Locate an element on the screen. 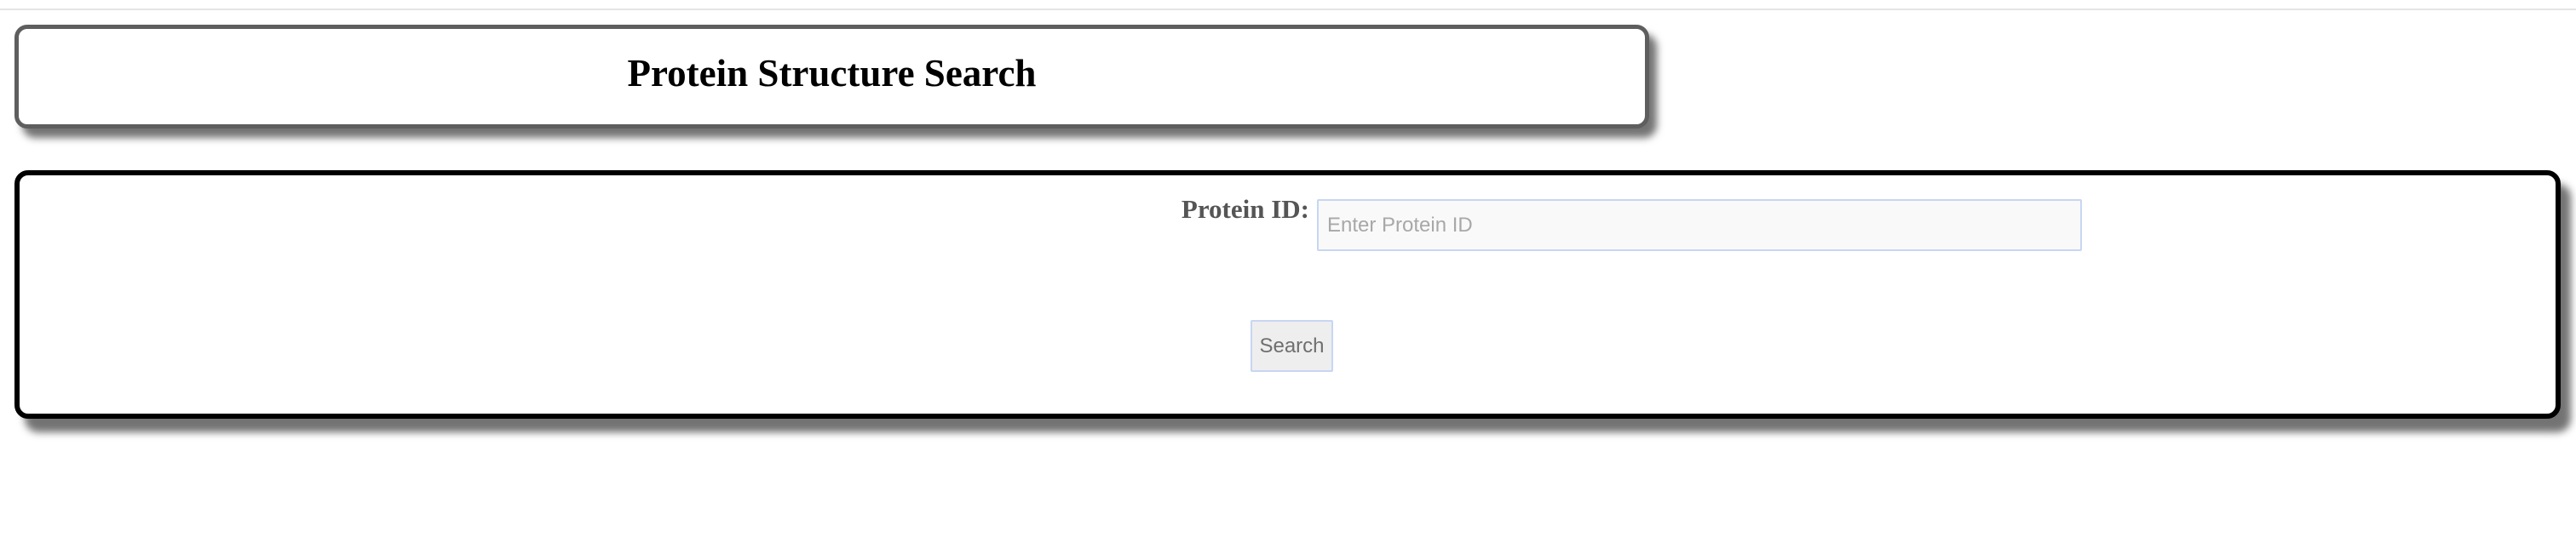  protein-id-label: Protein ID: is located at coordinates (1245, 209).